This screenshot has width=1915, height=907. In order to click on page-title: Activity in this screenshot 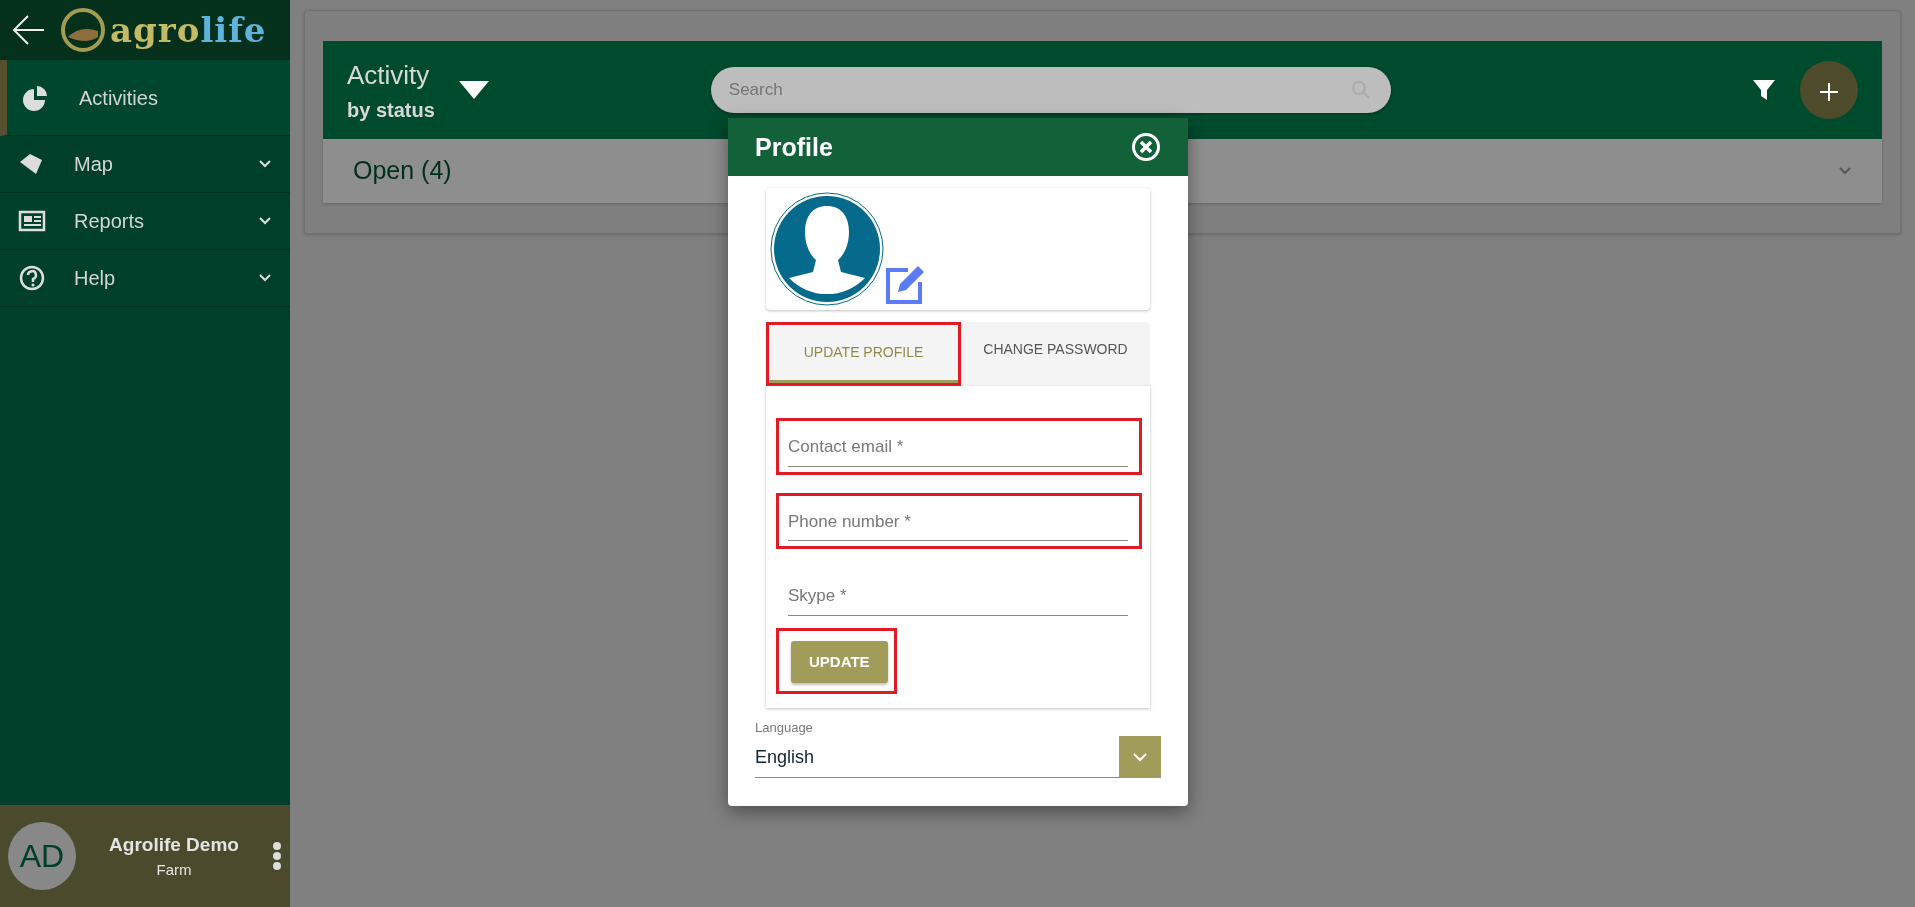, I will do `click(389, 75)`.